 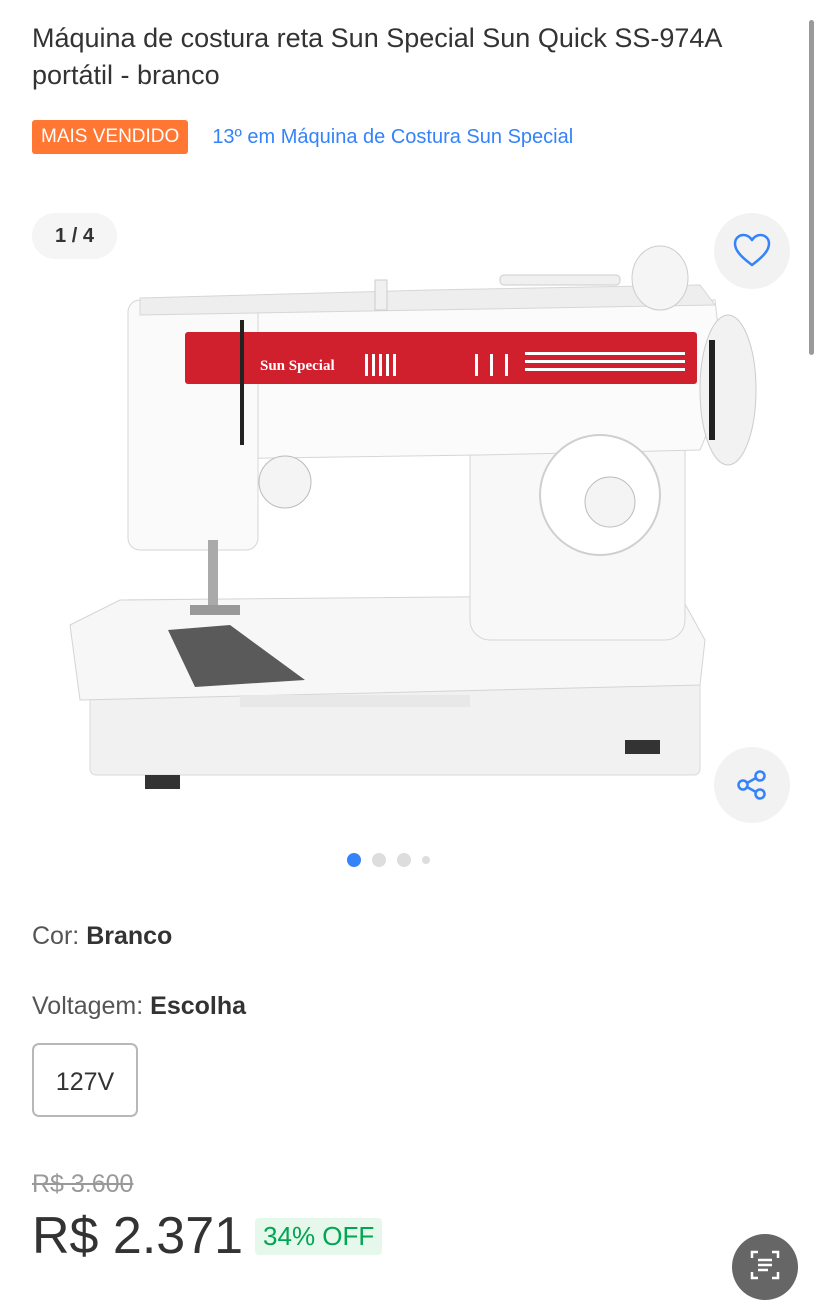 What do you see at coordinates (59, 936) in the screenshot?
I see `color-label: Cor:` at bounding box center [59, 936].